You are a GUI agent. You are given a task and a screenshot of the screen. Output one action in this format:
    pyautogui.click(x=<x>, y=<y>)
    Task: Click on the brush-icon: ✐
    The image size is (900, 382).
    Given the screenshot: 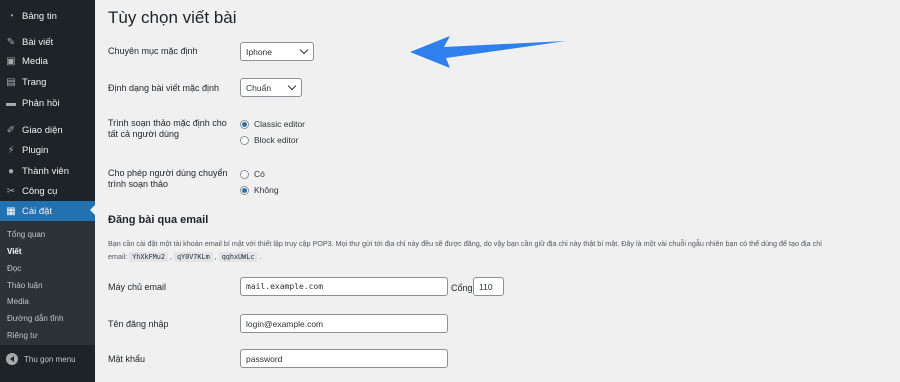 What is the action you would take?
    pyautogui.click(x=11, y=130)
    